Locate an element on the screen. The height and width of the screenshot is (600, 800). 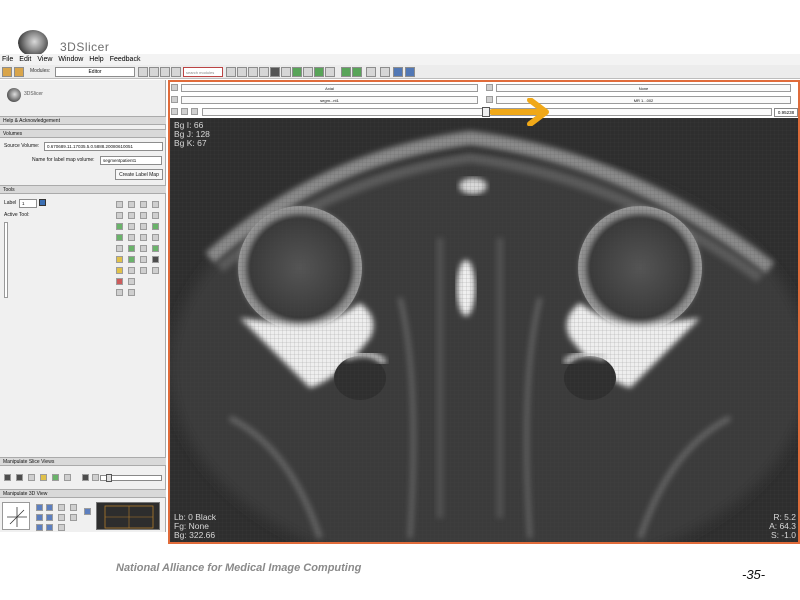
fade-slider-handle is located at coordinates (109, 478).